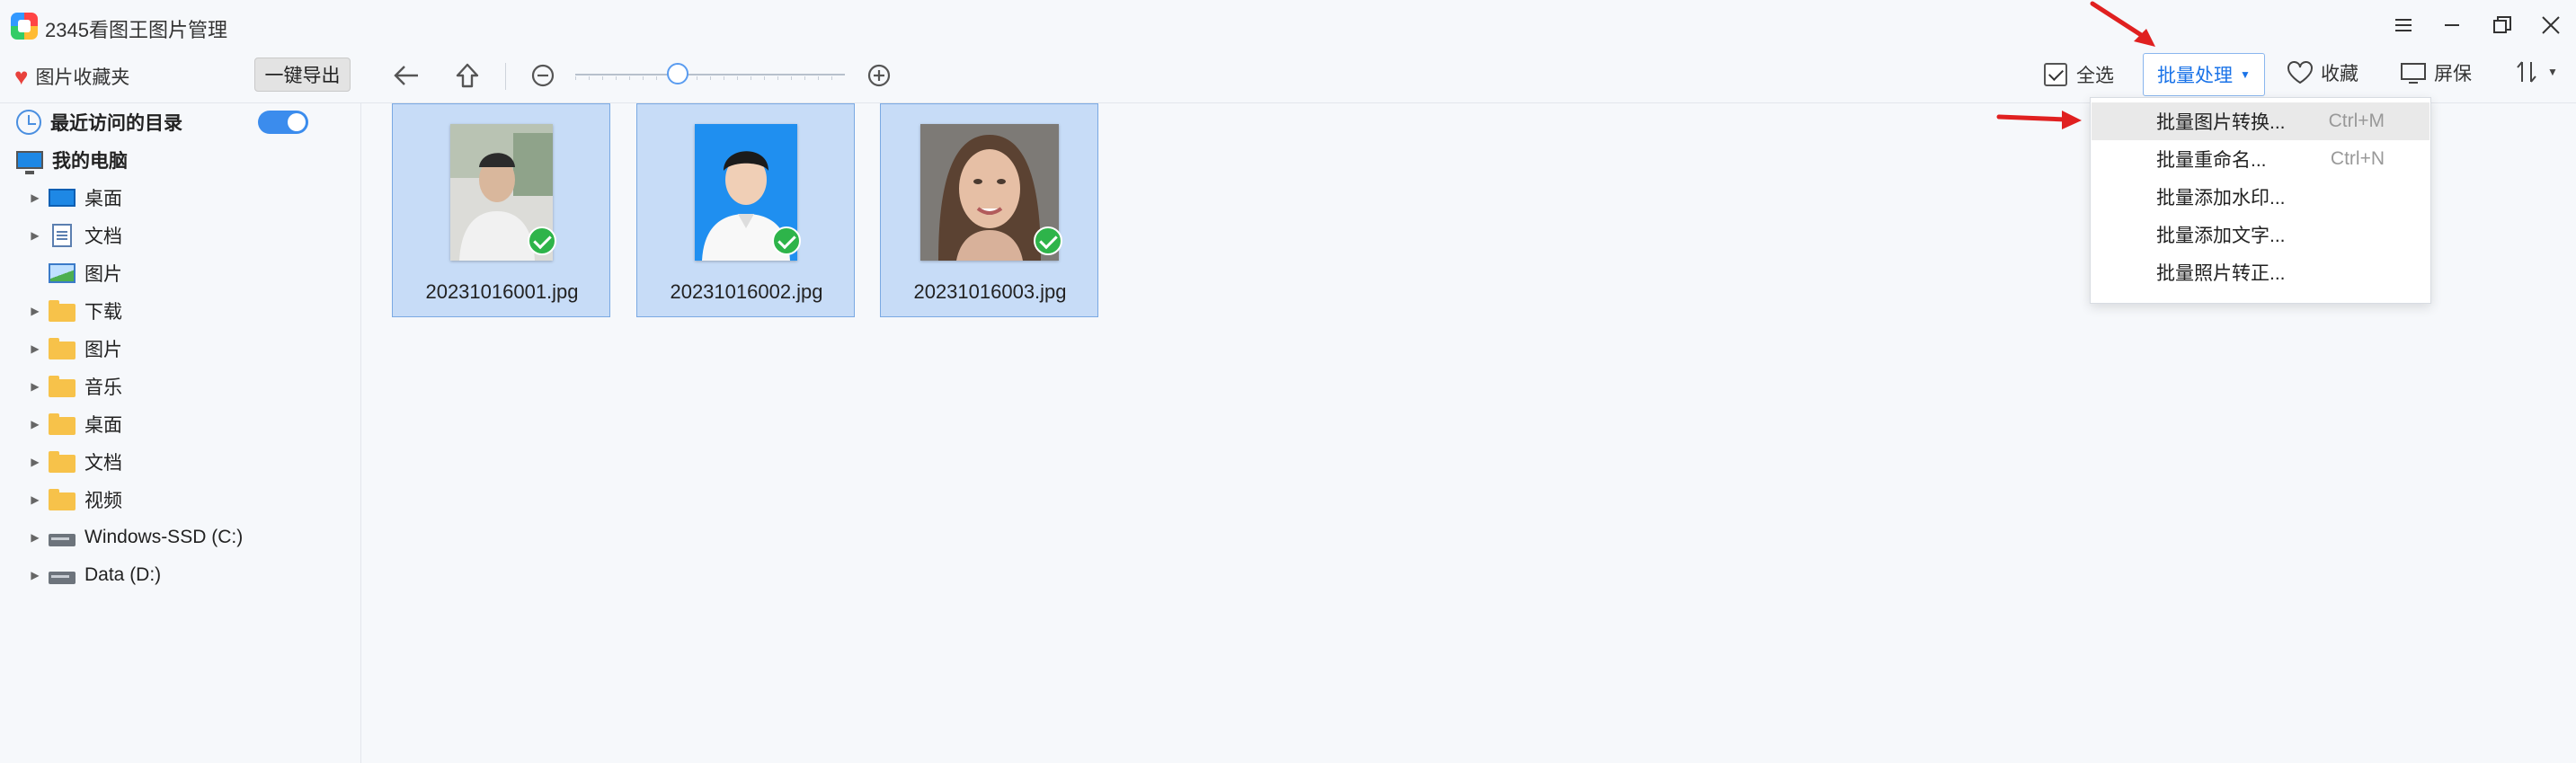  I want to click on zoom-slider, so click(710, 73).